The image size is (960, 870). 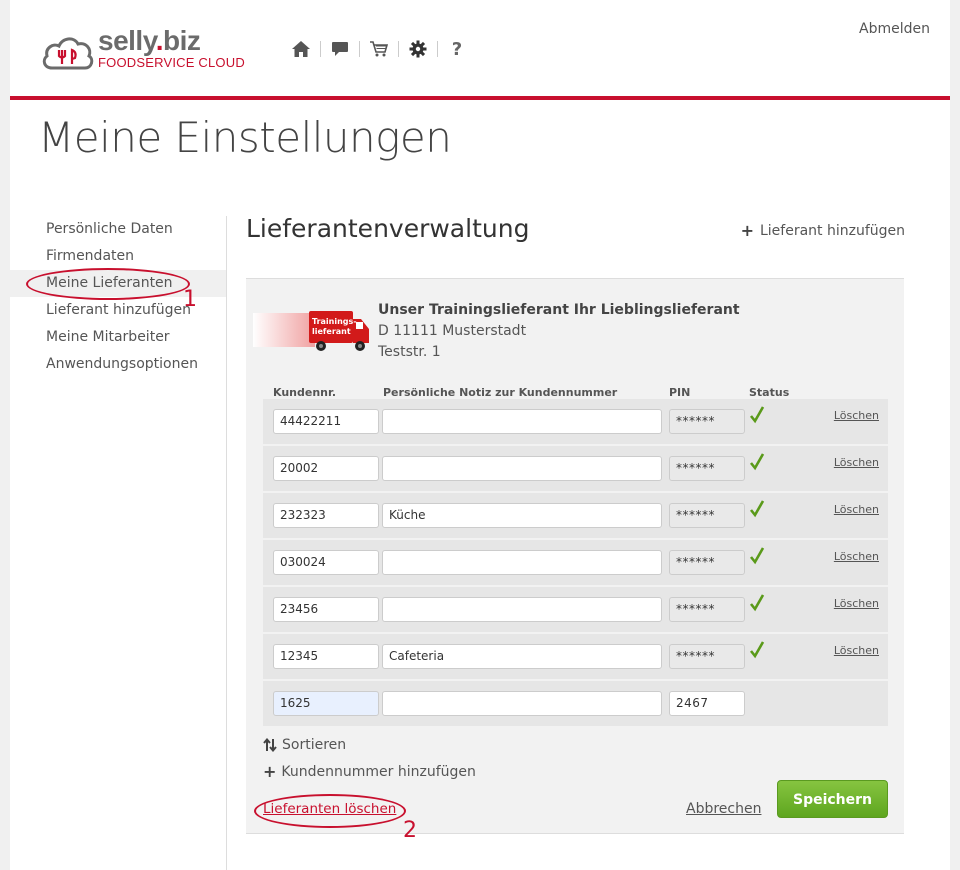 What do you see at coordinates (331, 331) in the screenshot?
I see `svg-text: lieferant` at bounding box center [331, 331].